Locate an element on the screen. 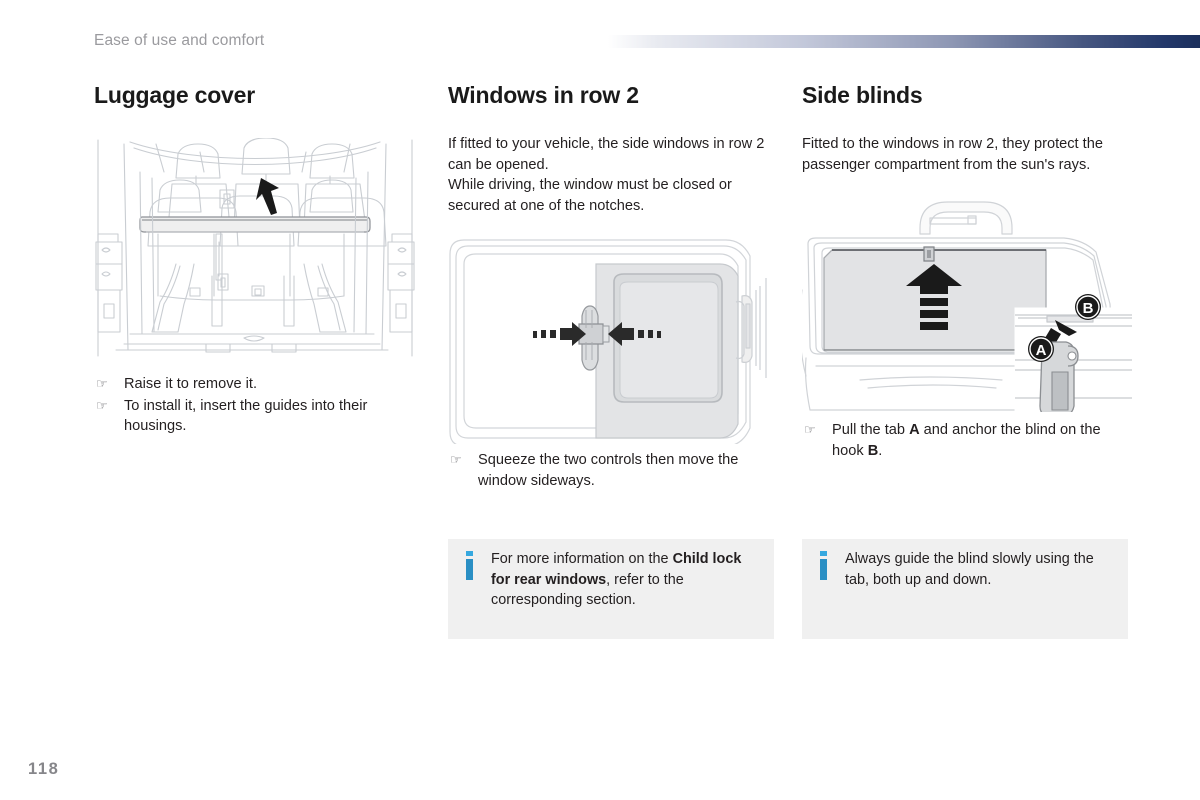 The image size is (1200, 800). side-blind-illustration: A B is located at coordinates (967, 301).